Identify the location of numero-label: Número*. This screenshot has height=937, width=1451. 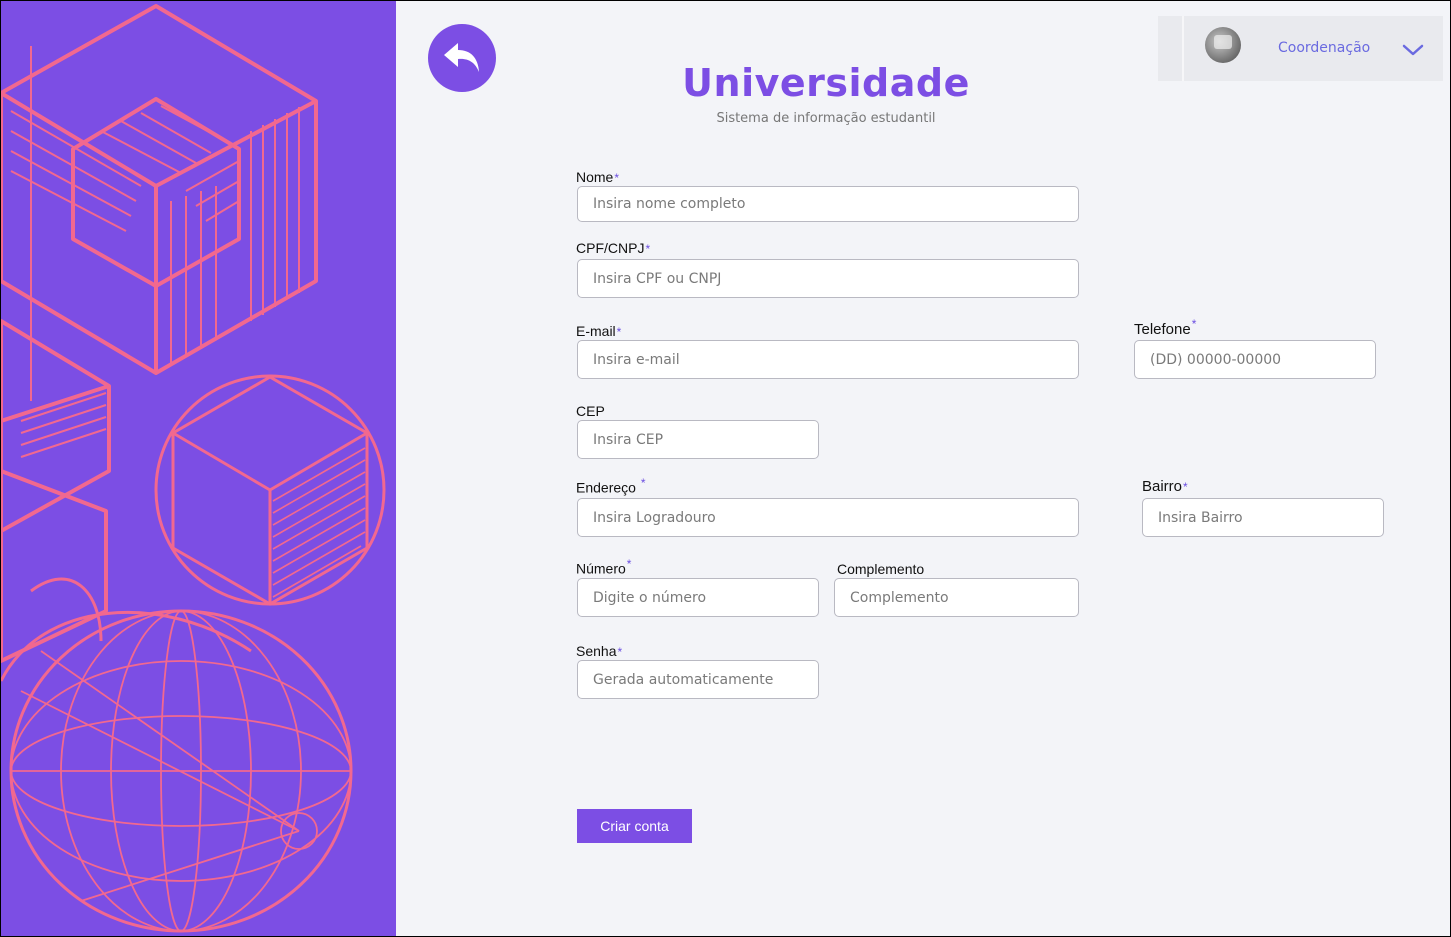
(603, 567).